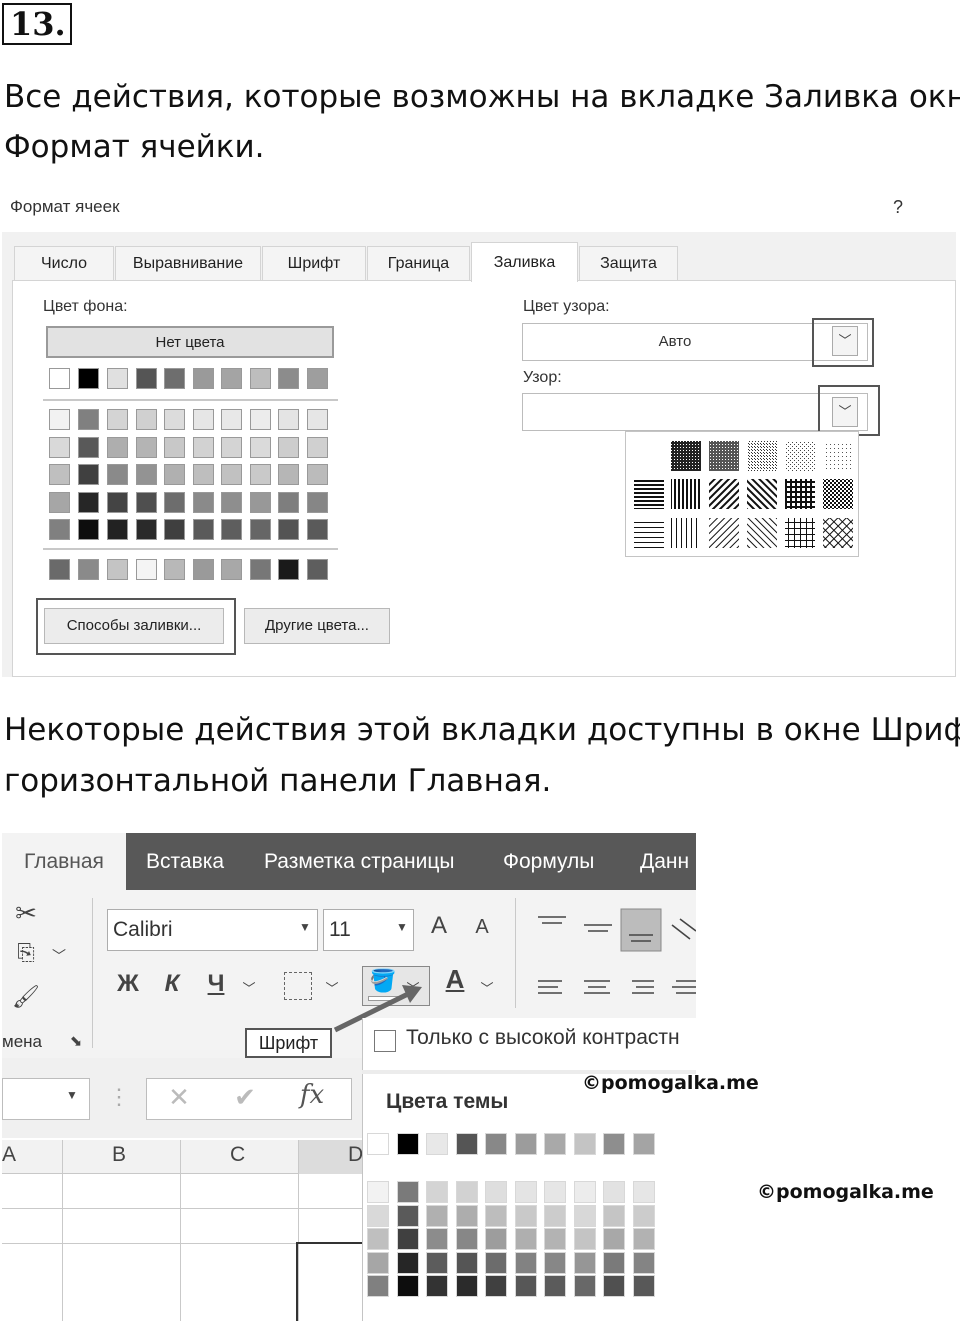 The width and height of the screenshot is (960, 1321). I want to click on tab-border: Граница, so click(418, 263).